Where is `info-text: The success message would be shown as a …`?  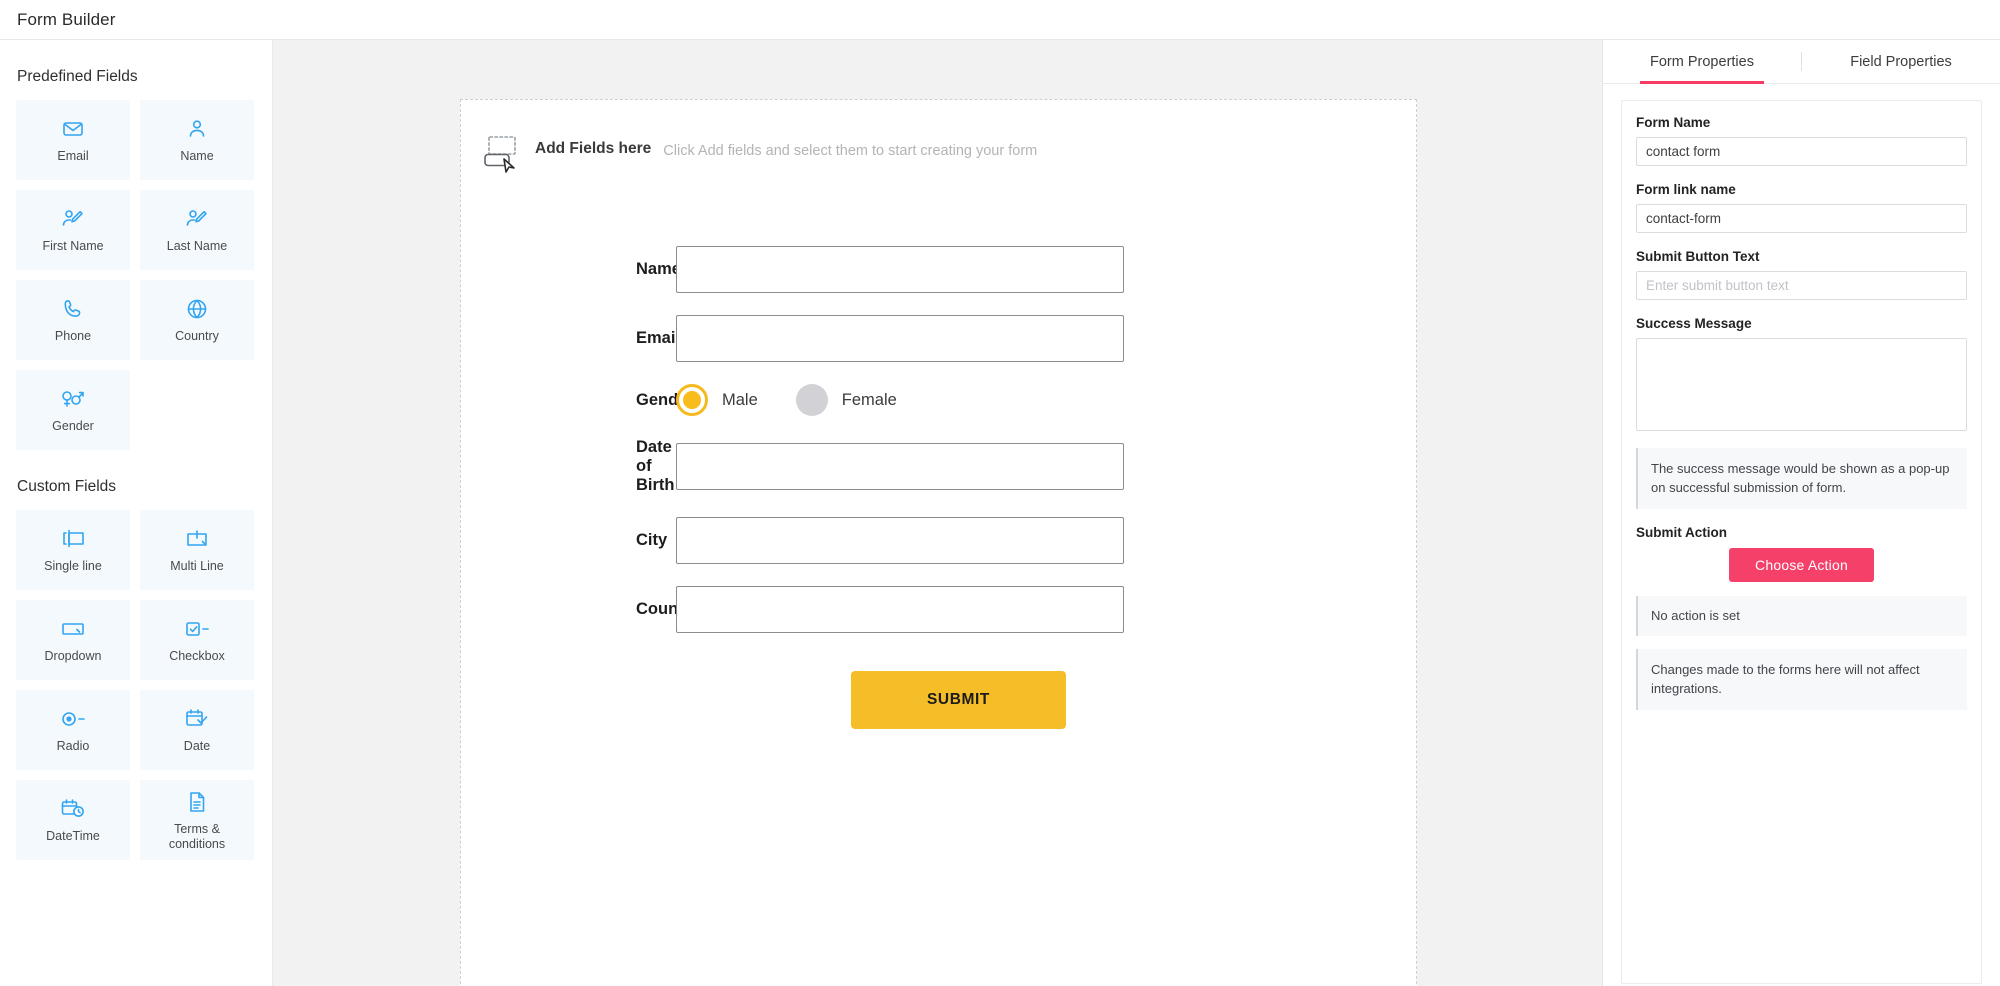
info-text: The success message would be shown as a … is located at coordinates (1800, 478).